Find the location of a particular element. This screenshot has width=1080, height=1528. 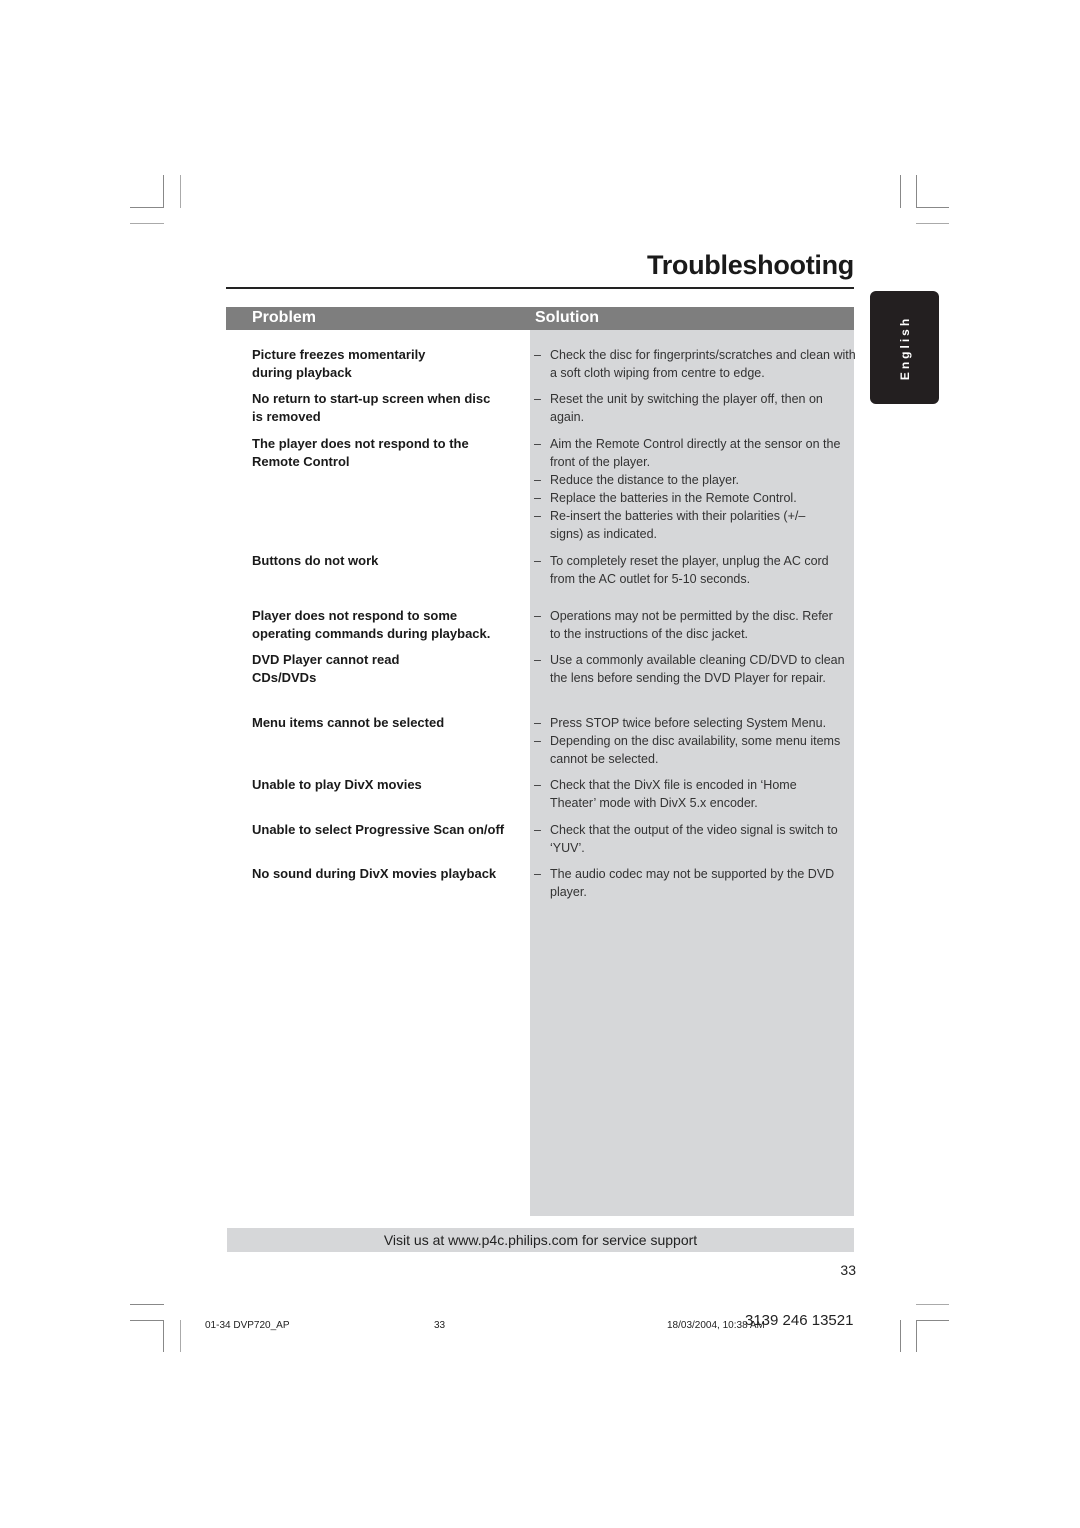

product-code: 3139 246 13521 is located at coordinates (799, 1320).